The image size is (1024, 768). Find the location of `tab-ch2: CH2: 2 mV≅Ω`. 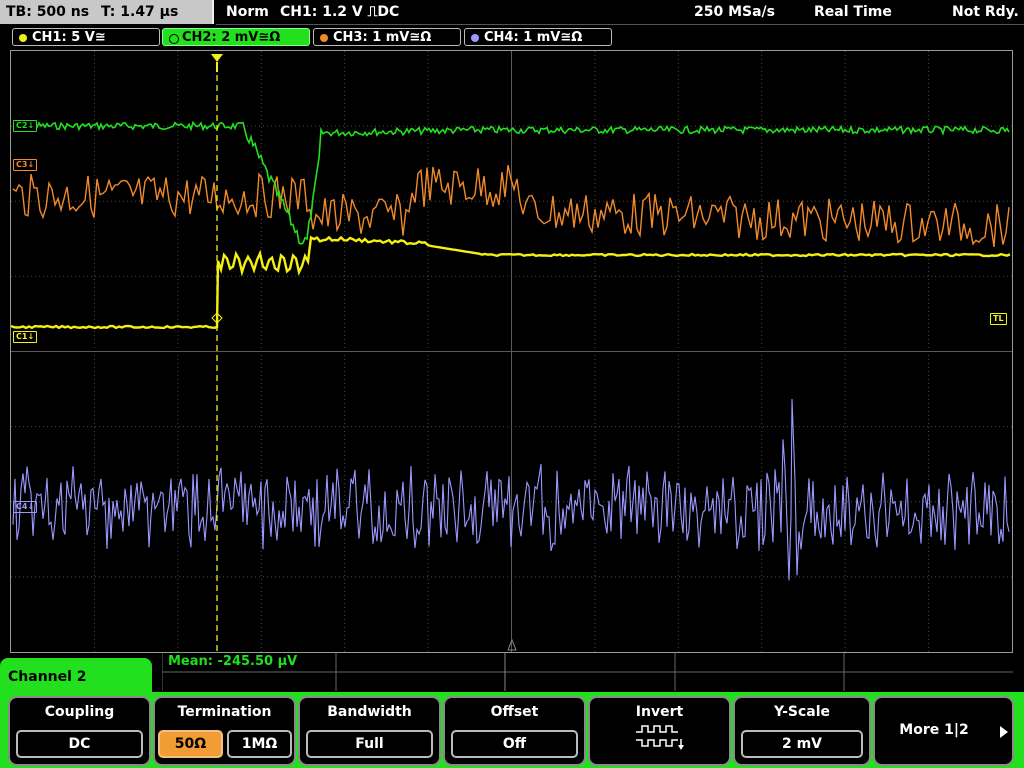

tab-ch2: CH2: 2 mV≅Ω is located at coordinates (236, 37).